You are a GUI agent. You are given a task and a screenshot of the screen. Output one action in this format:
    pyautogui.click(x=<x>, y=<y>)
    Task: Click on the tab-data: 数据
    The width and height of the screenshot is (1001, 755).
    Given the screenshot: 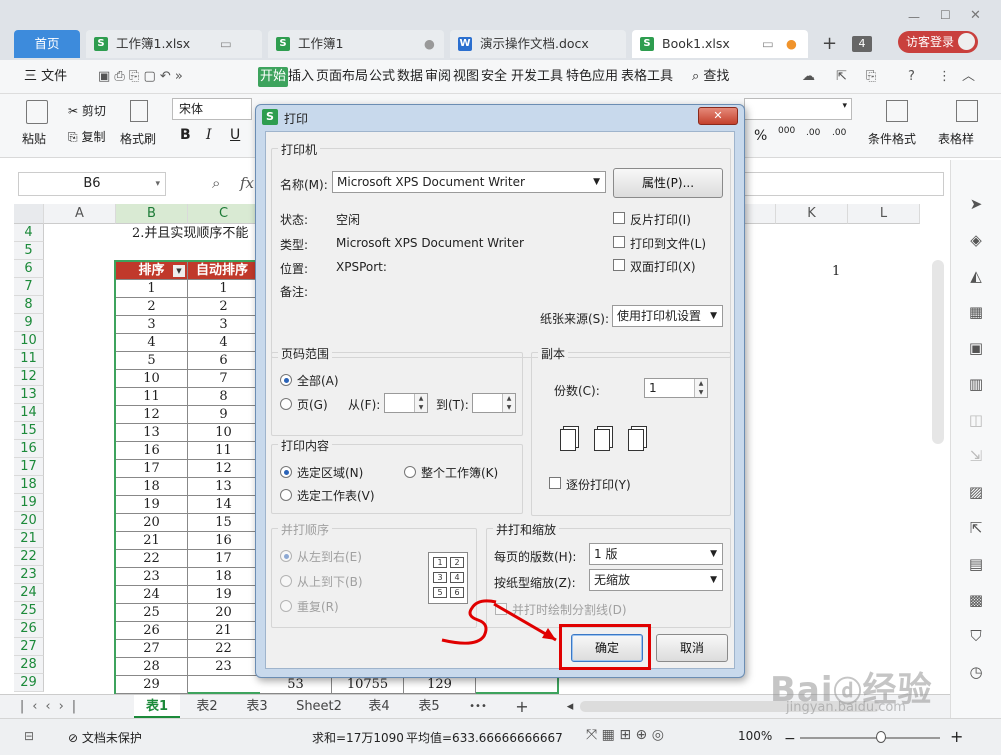 What is the action you would take?
    pyautogui.click(x=410, y=77)
    